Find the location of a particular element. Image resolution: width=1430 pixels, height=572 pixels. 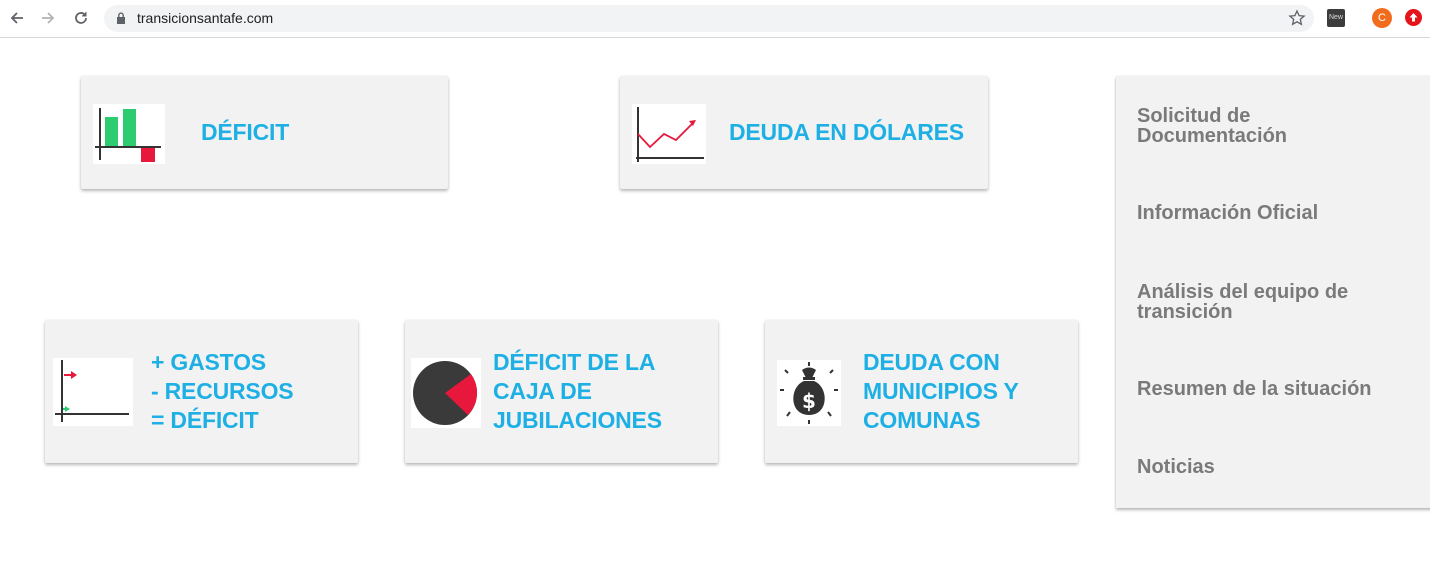

forward-button is located at coordinates (48, 18).